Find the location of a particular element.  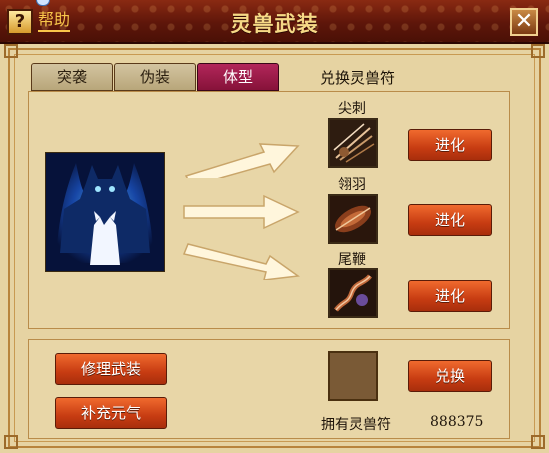

window-title: 灵兽武装 is located at coordinates (274, 24).